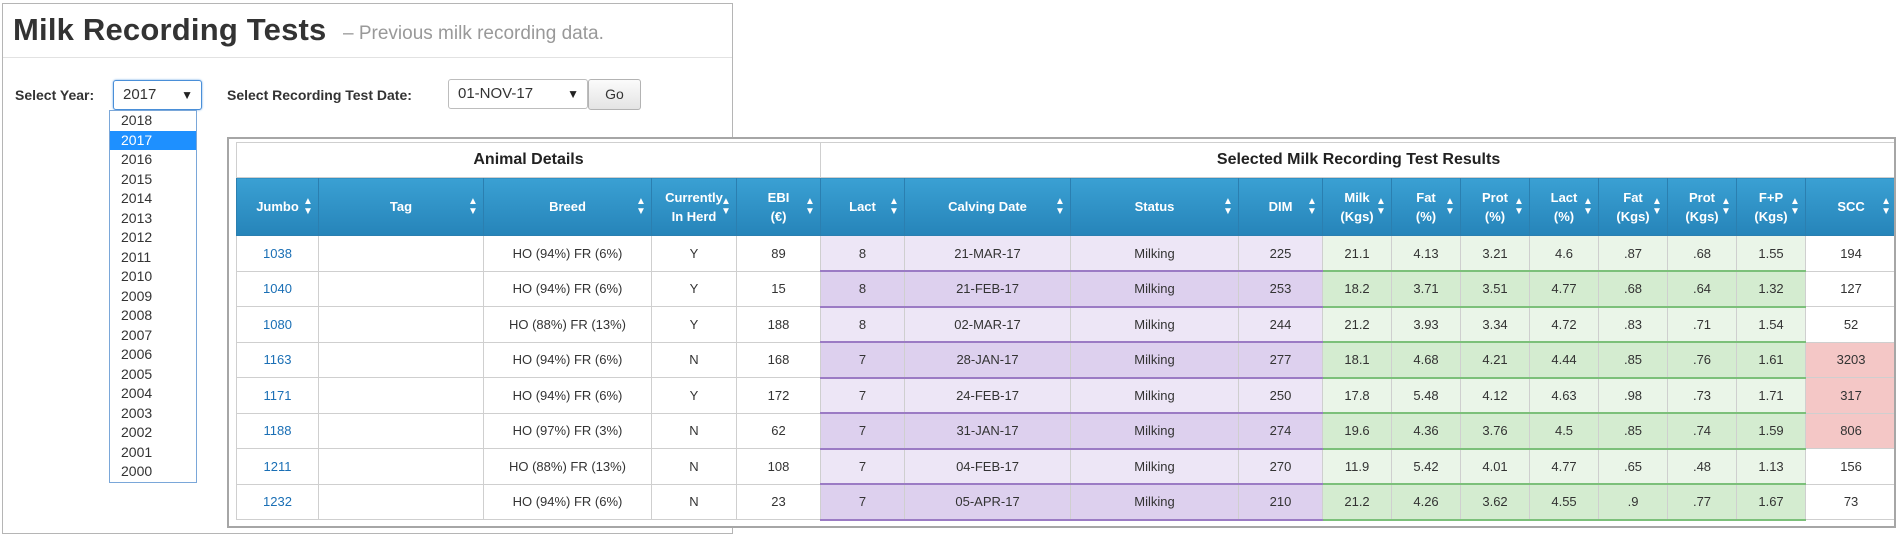 The image size is (1901, 537). I want to click on jumbo-link: 1188, so click(277, 430).